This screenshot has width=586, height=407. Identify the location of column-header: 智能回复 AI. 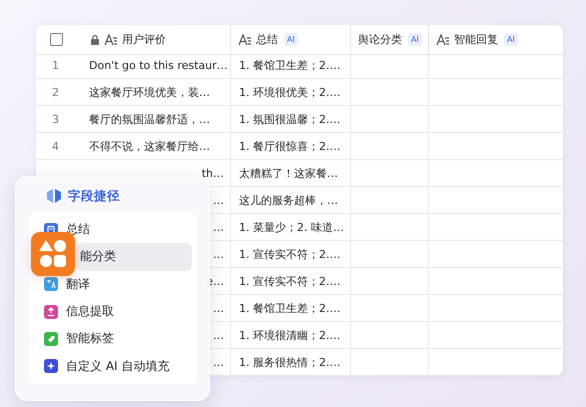
(495, 40).